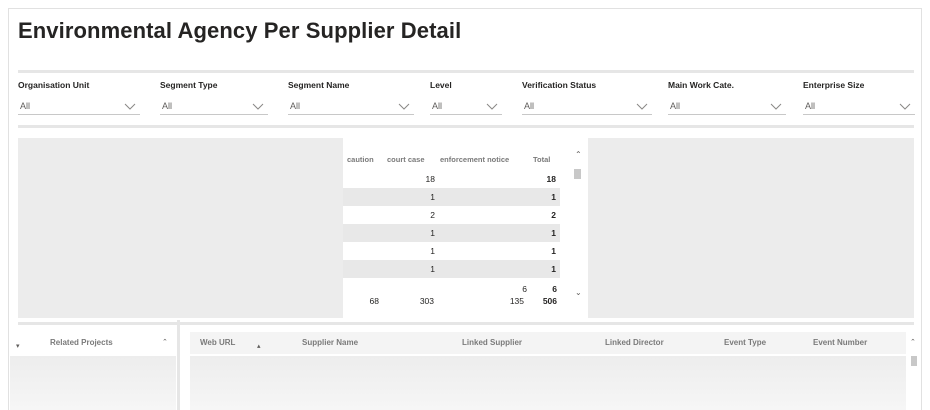 The image size is (930, 410). What do you see at coordinates (578, 292) in the screenshot?
I see `scroll-down-icon: ⌄` at bounding box center [578, 292].